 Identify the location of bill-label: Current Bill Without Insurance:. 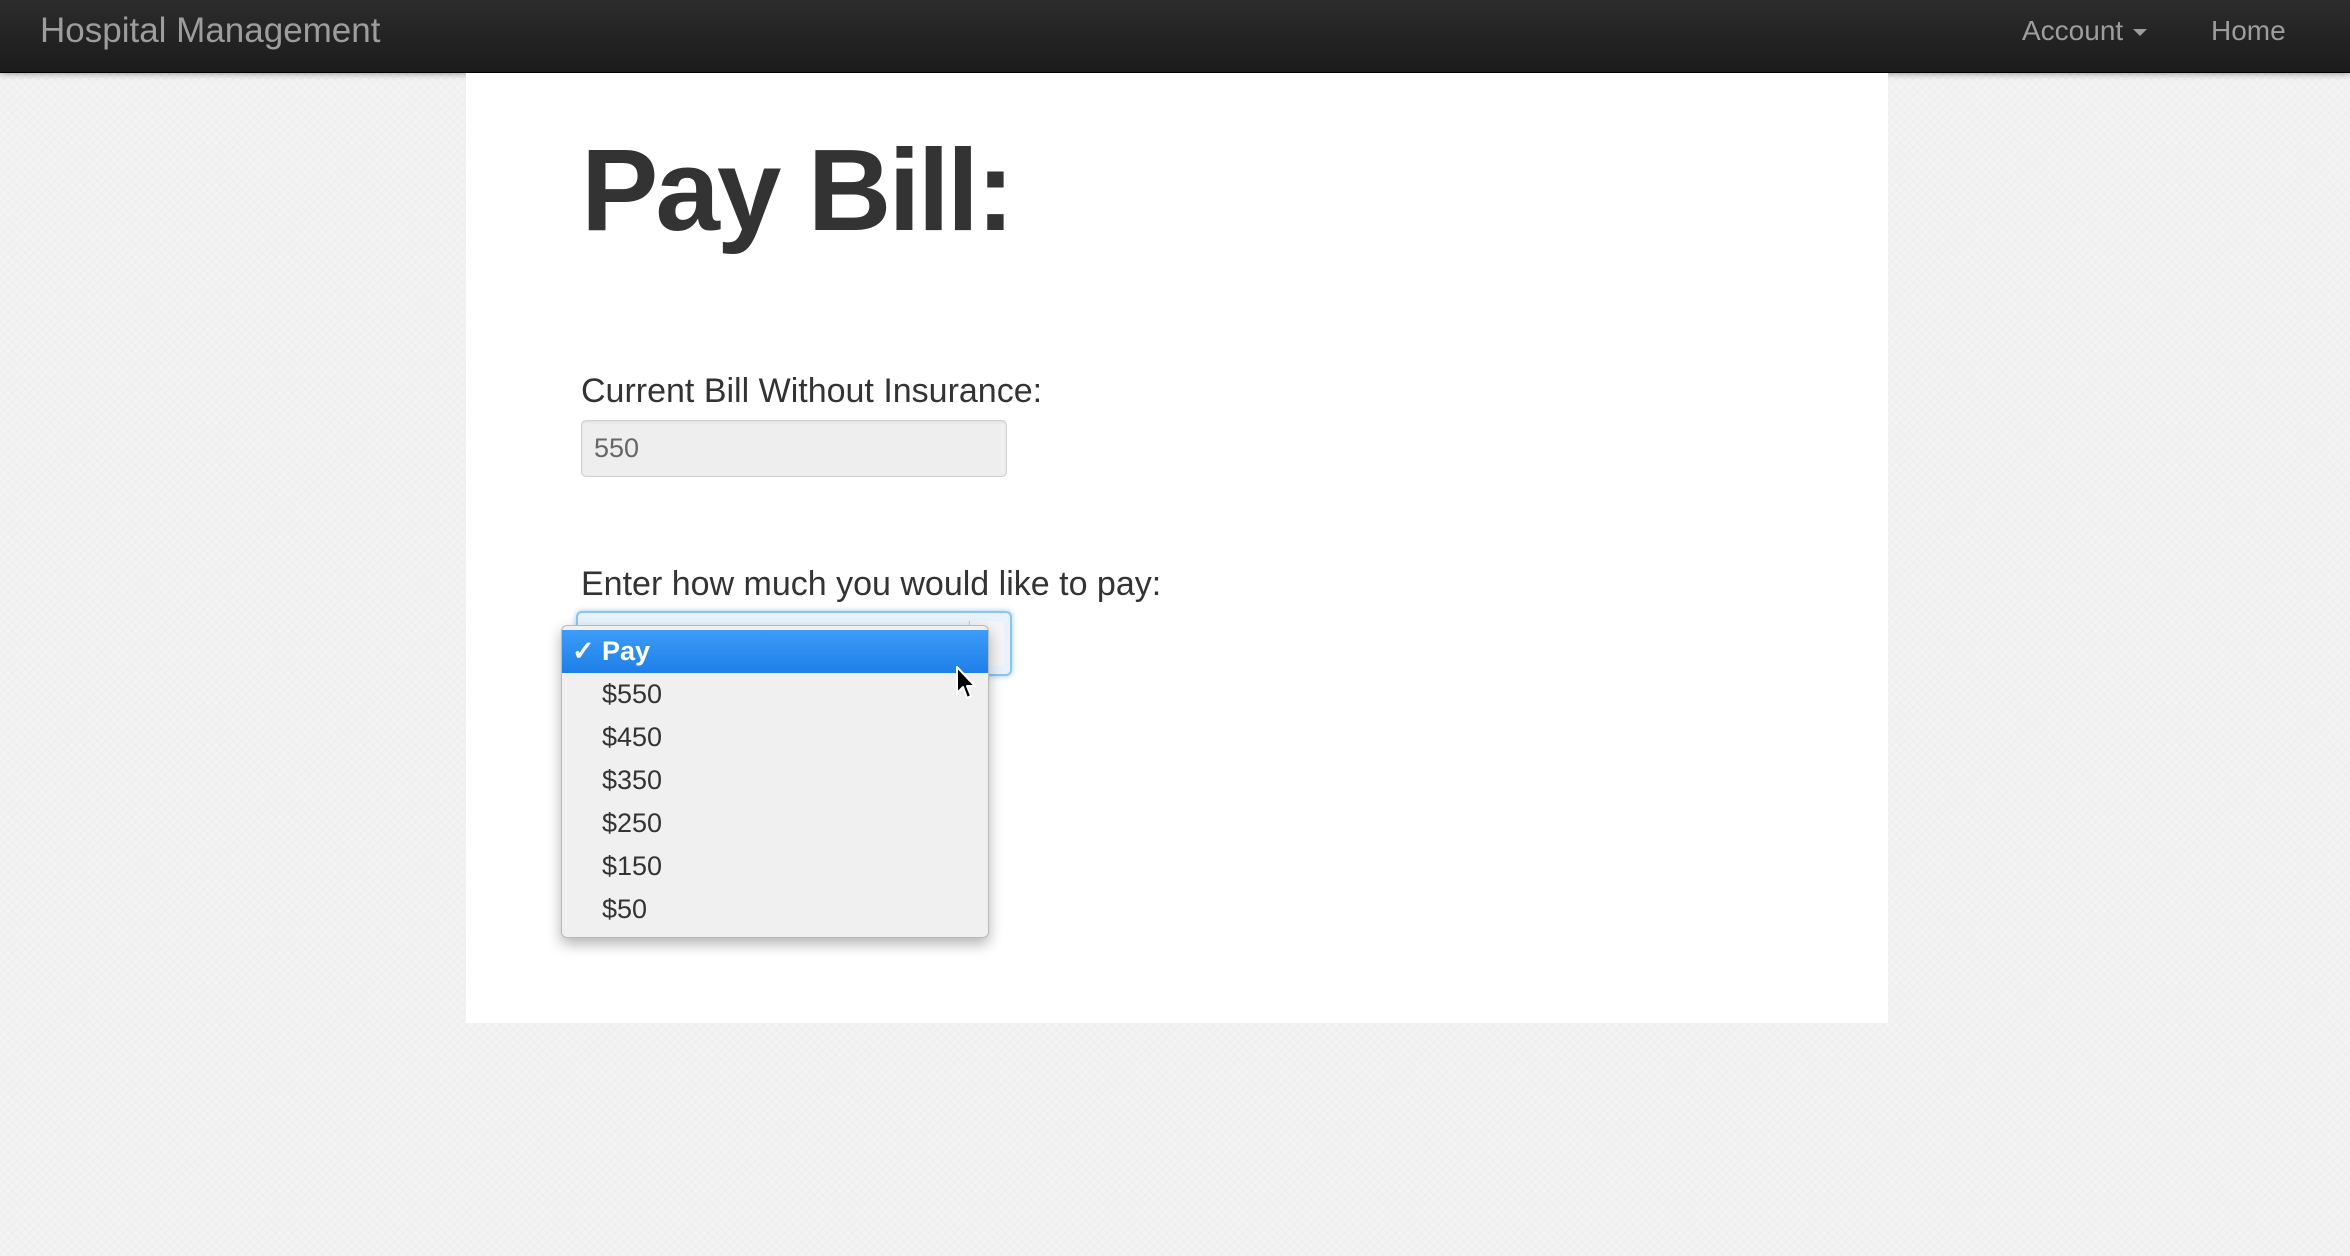
(812, 391).